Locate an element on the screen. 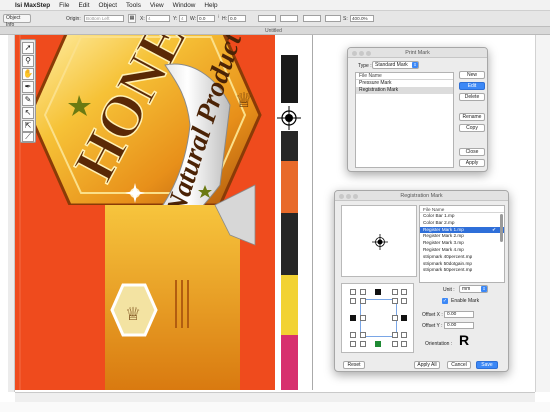  menu-help: Help is located at coordinates (210, 5).